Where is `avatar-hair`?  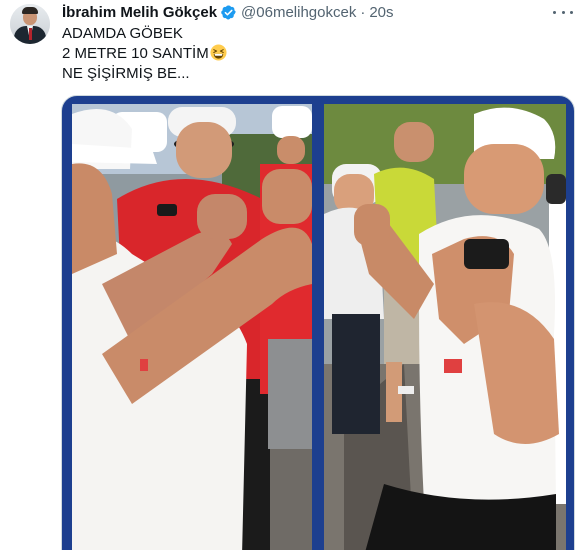
avatar-hair is located at coordinates (30, 10).